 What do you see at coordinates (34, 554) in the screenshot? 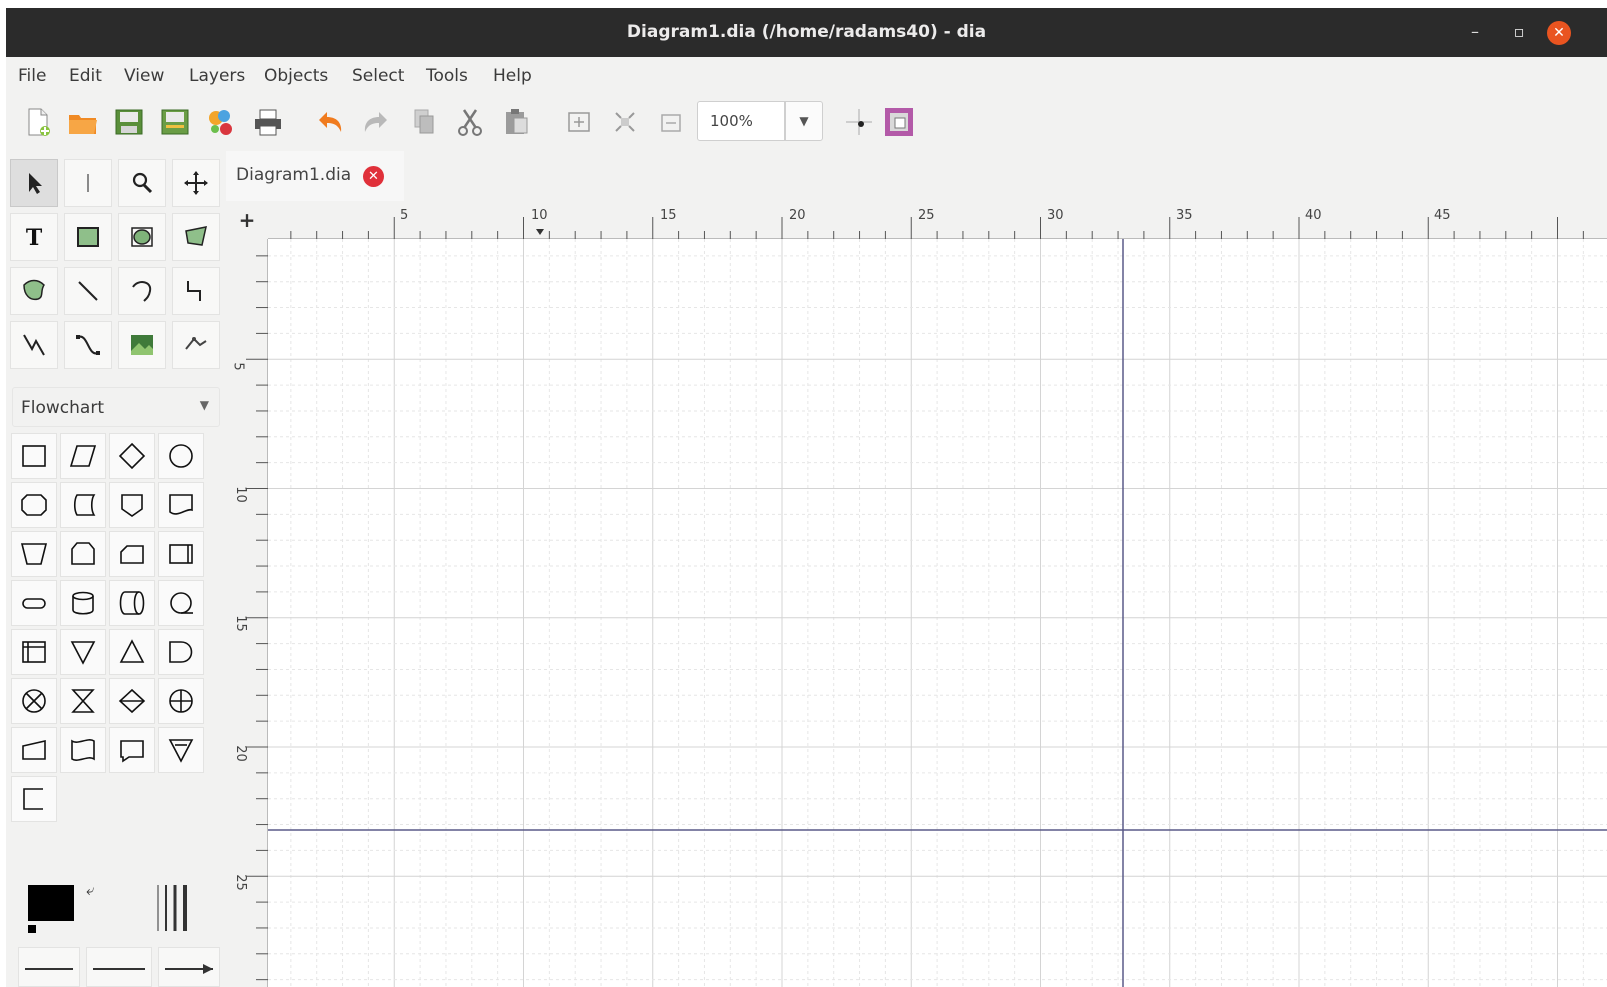
I see `shape-manual-operation` at bounding box center [34, 554].